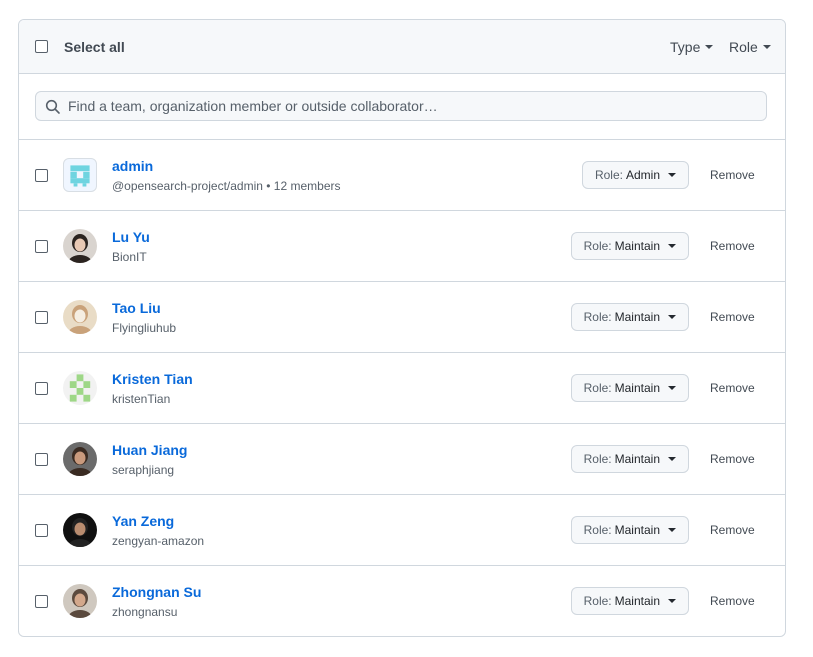 The height and width of the screenshot is (657, 813). Describe the element at coordinates (226, 186) in the screenshot. I see `member-subtitle: @opensearch-project/admin • 12 members` at that location.